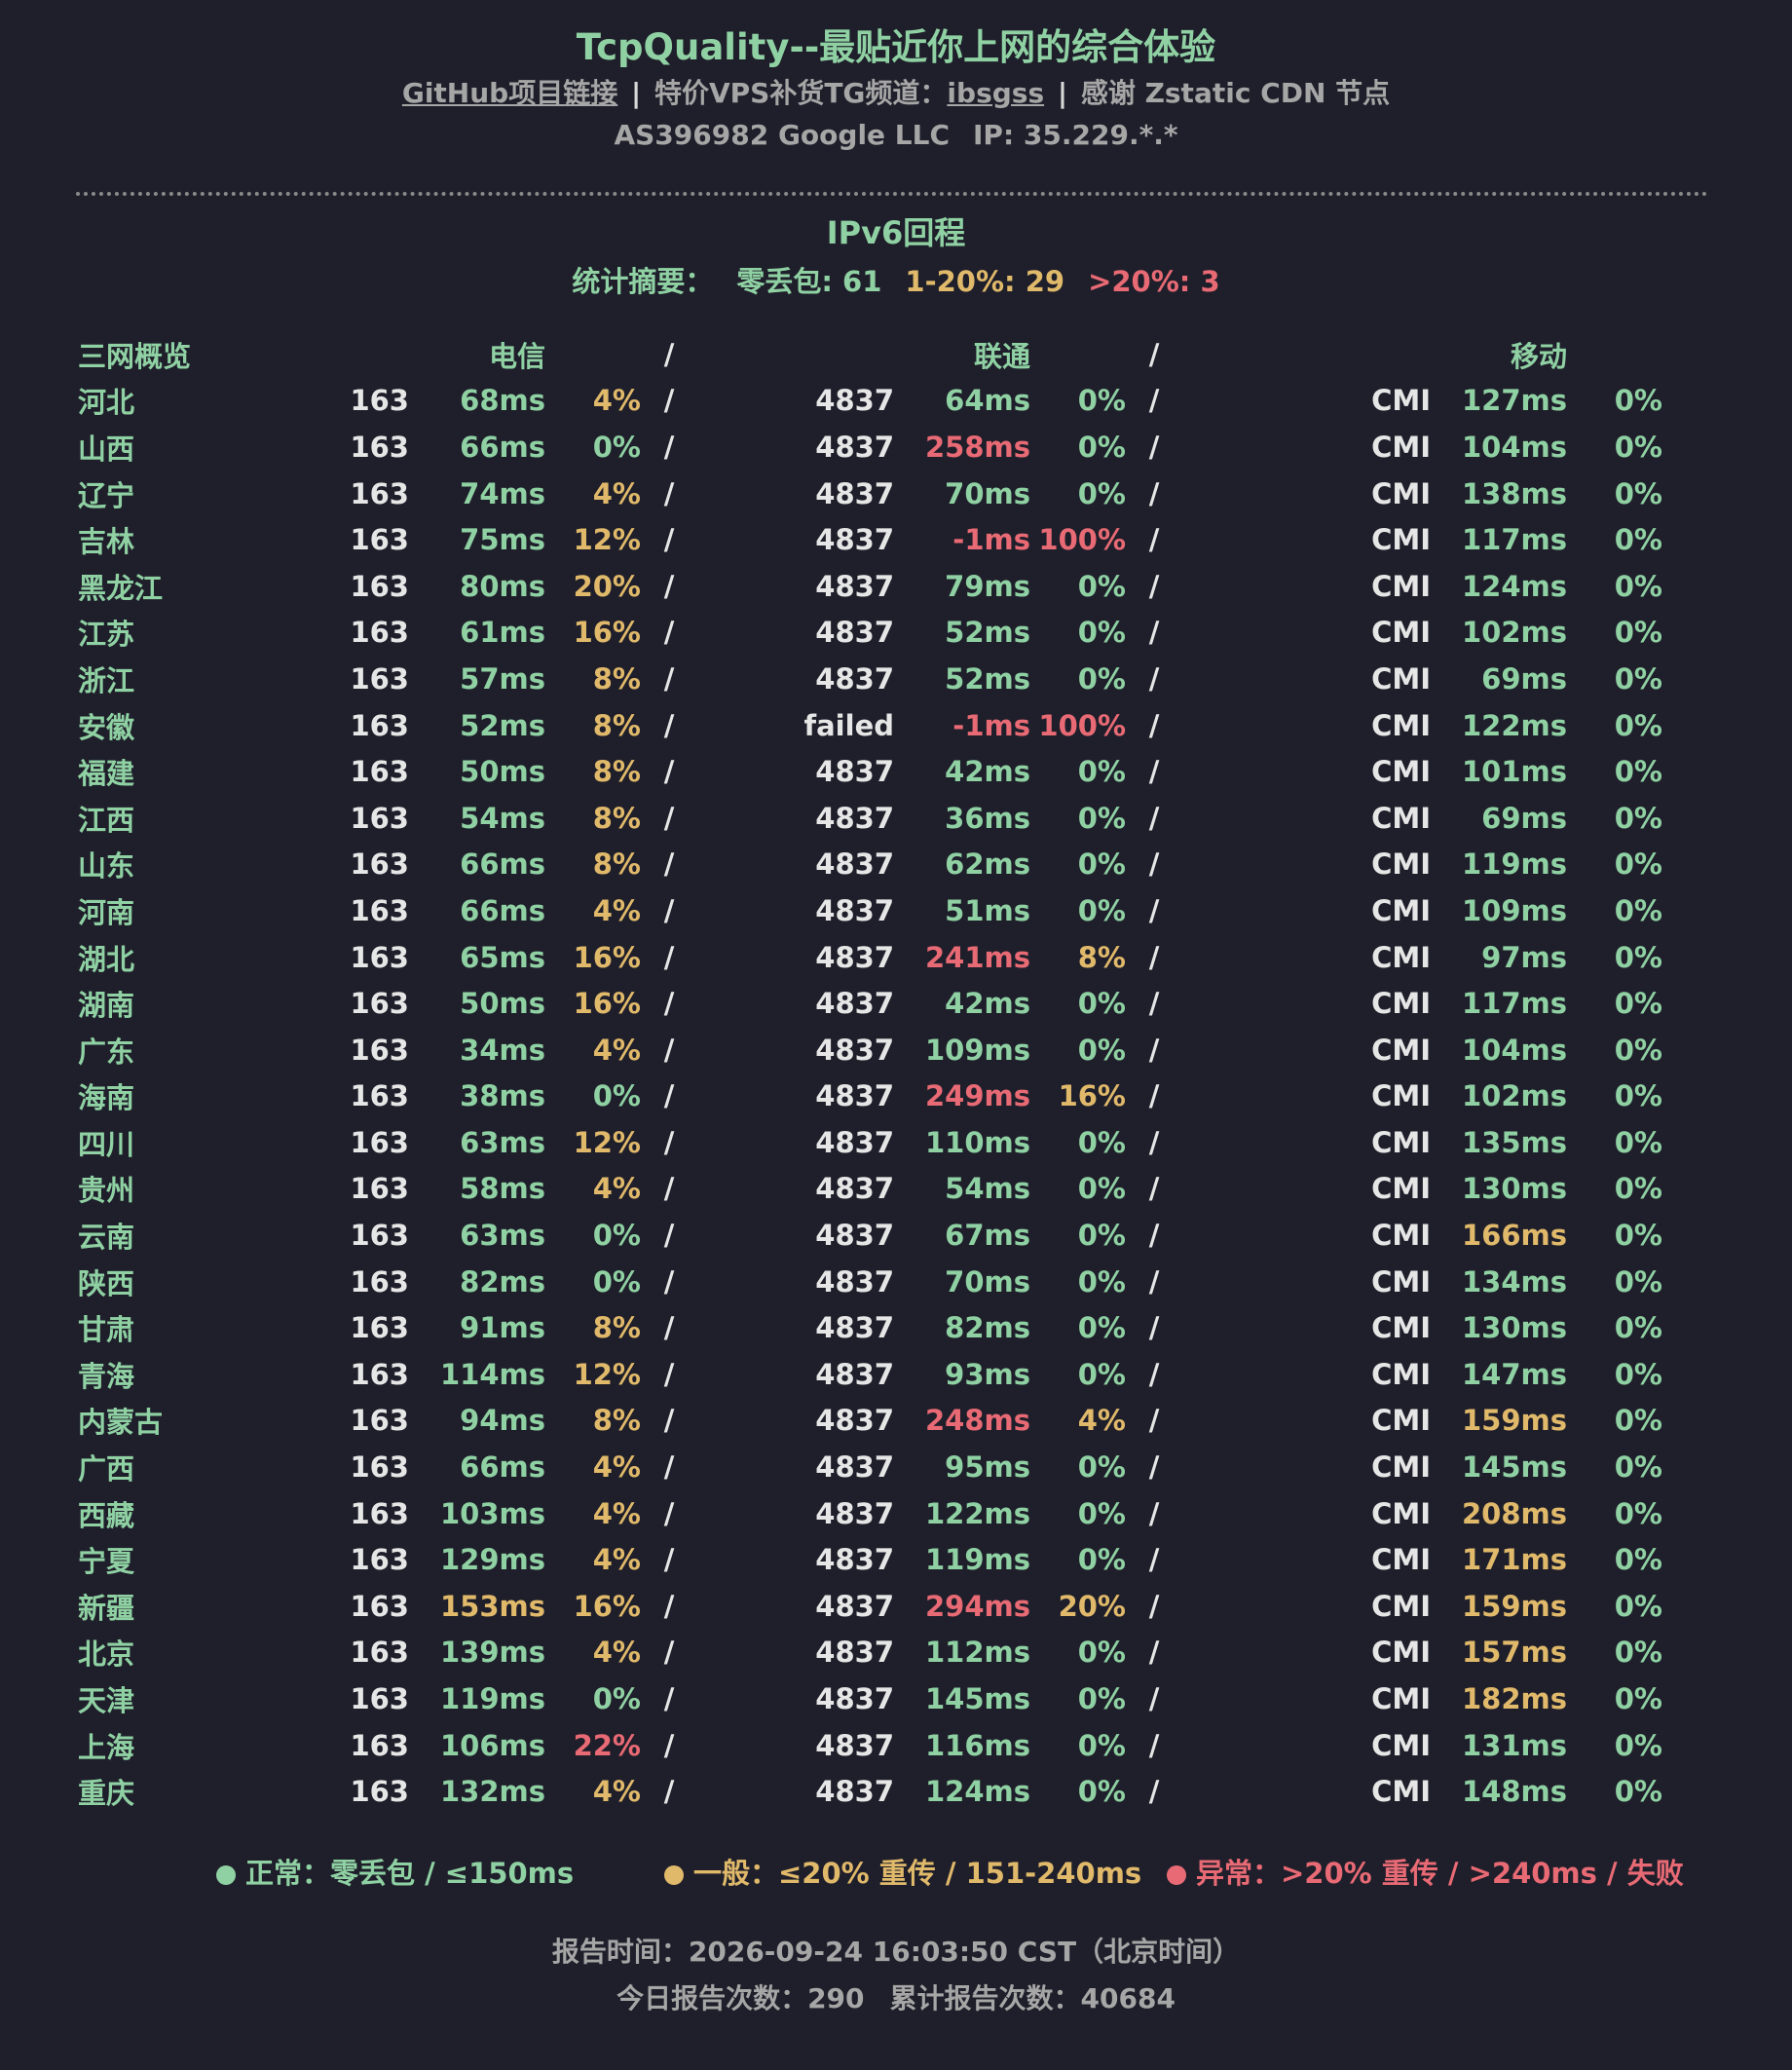  Describe the element at coordinates (1514, 1745) in the screenshot. I see `mobile-latency: 131ms` at that location.